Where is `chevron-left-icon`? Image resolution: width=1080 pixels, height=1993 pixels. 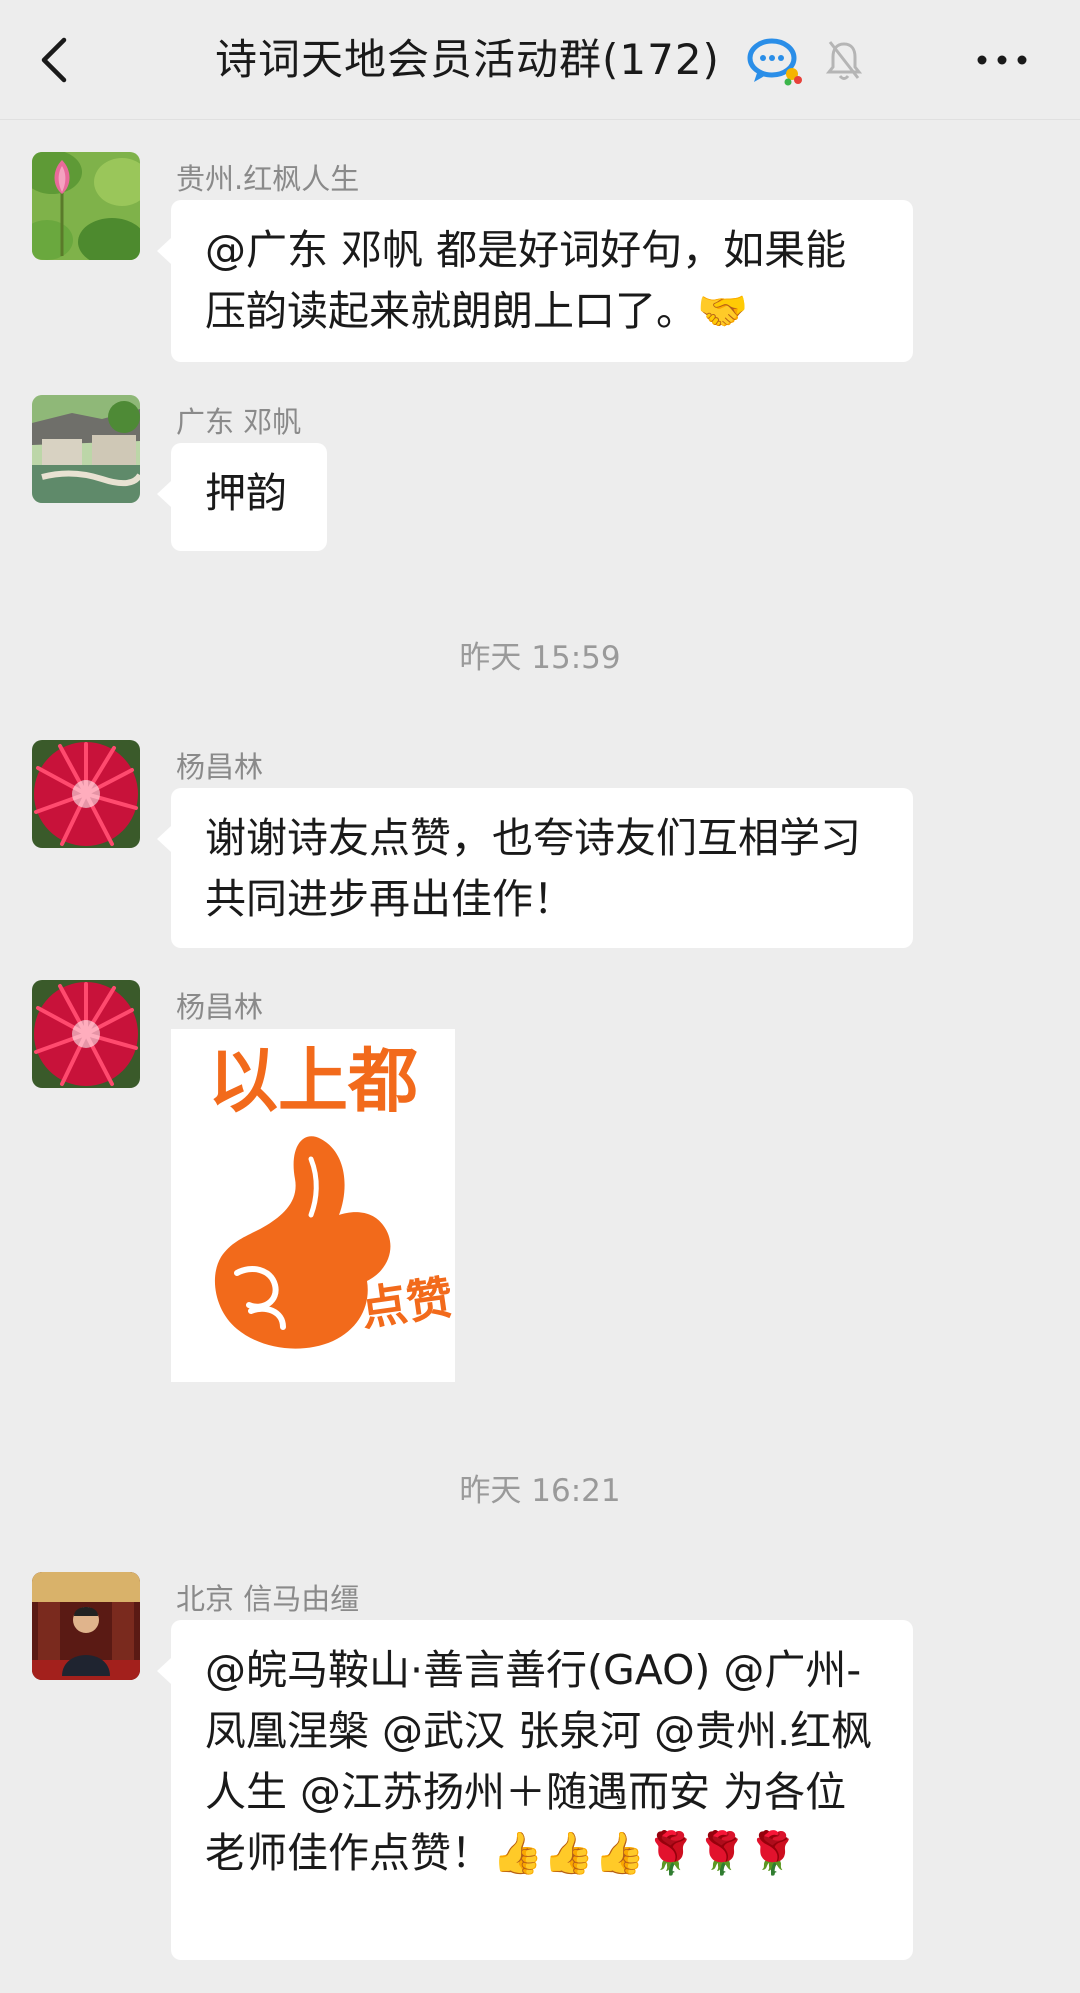
chevron-left-icon is located at coordinates (54, 60).